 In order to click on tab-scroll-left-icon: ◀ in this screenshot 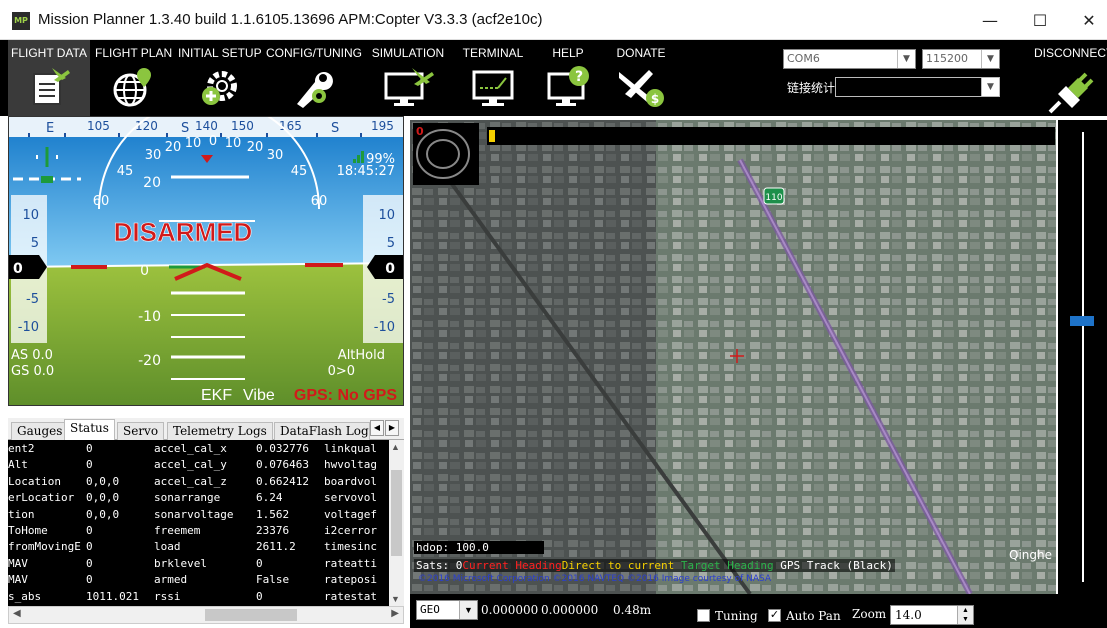, I will do `click(377, 428)`.